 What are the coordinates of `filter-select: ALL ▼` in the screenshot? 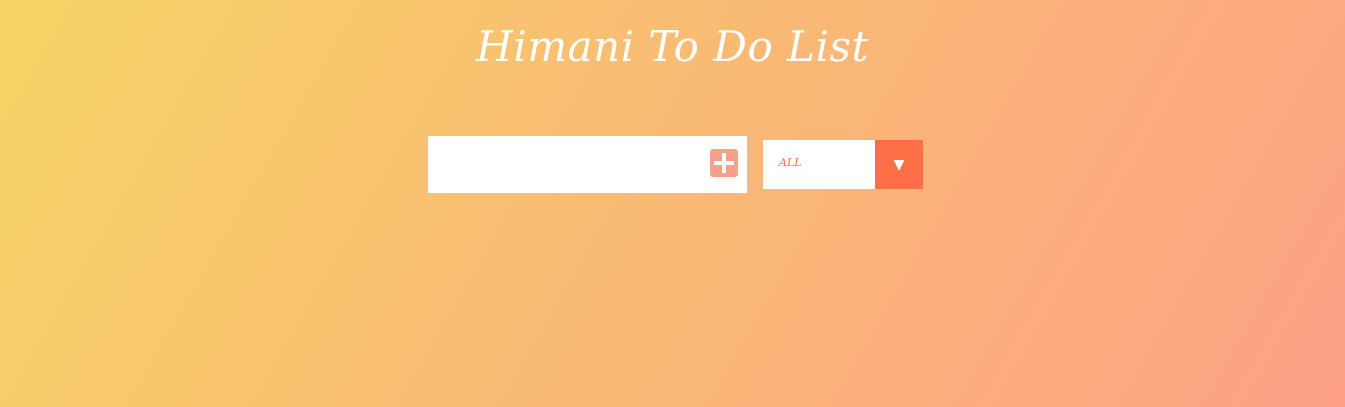 It's located at (843, 164).